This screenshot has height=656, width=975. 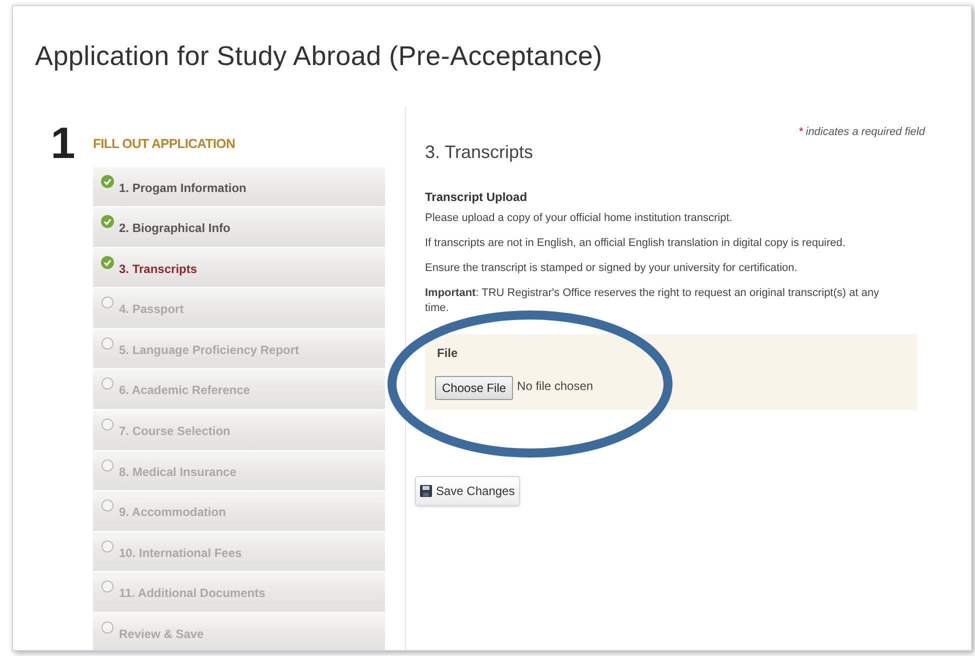 I want to click on choose-file-button: Choose File, so click(x=474, y=388).